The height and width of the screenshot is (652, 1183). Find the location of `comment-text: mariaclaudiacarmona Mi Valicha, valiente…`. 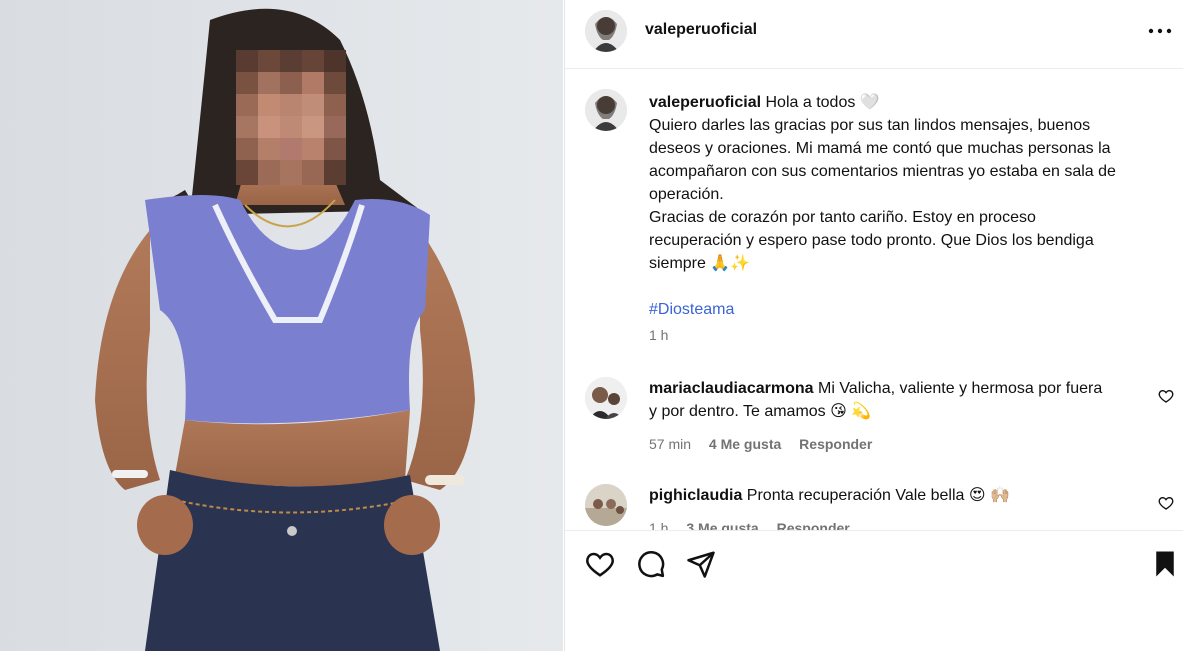

comment-text: mariaclaudiacarmona Mi Valicha, valiente… is located at coordinates (889, 400).